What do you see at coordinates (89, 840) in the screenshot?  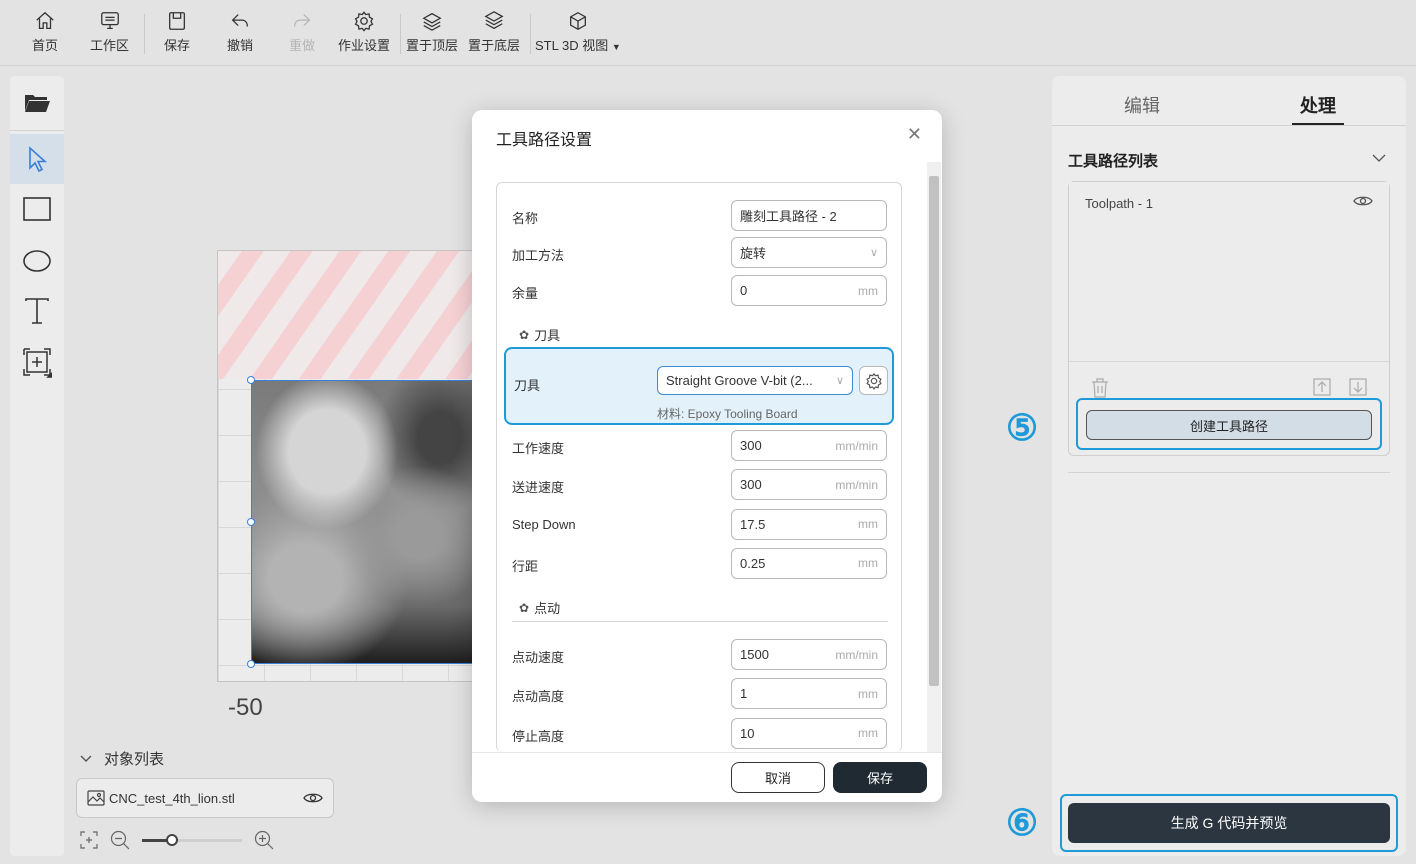 I see `fit-view-icon` at bounding box center [89, 840].